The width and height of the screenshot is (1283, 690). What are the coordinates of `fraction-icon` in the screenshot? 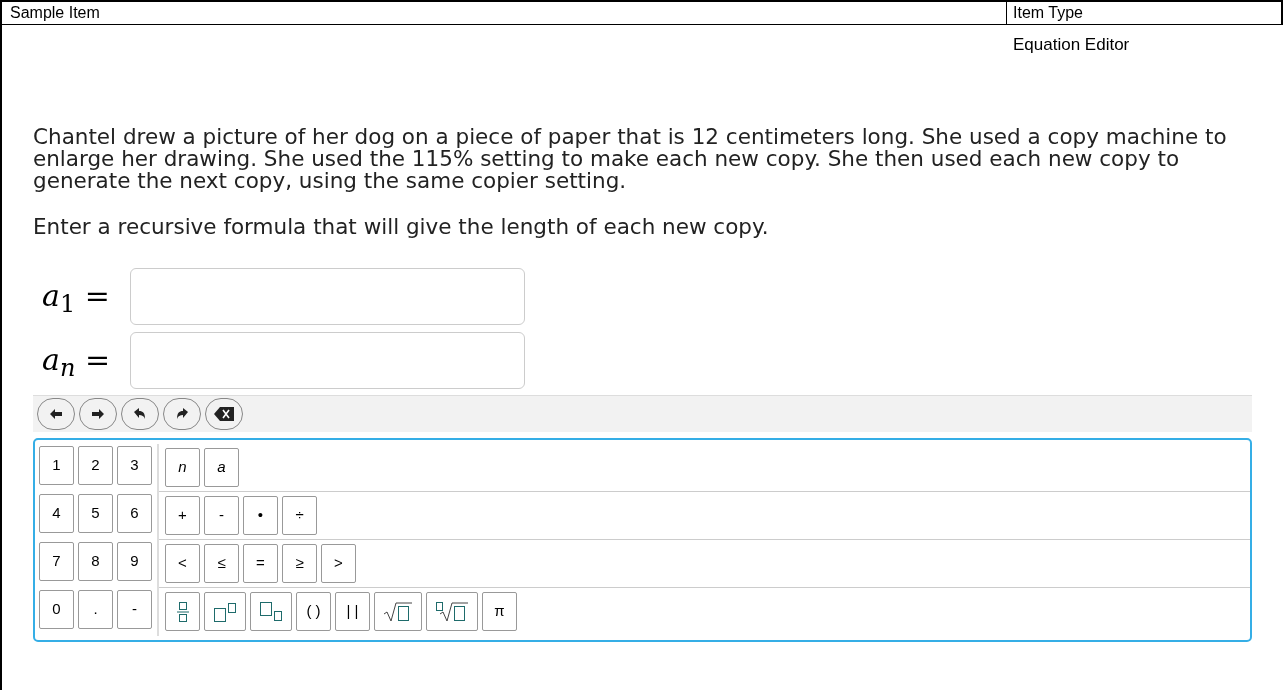 It's located at (182, 611).